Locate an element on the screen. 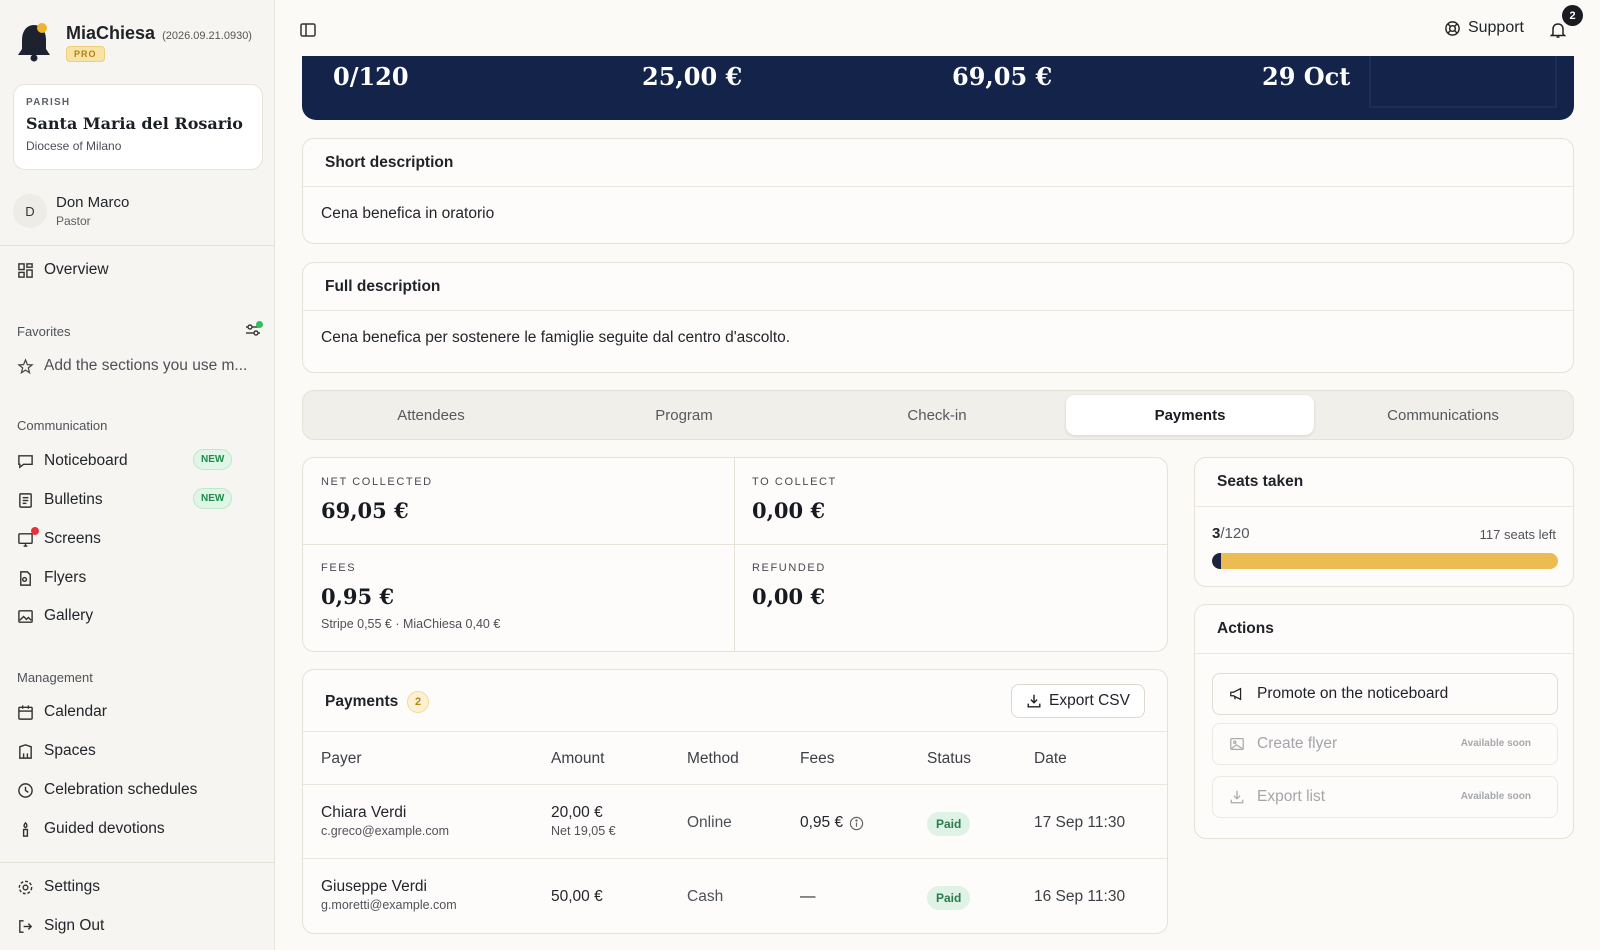 This screenshot has height=950, width=1600. sidebar-divider is located at coordinates (137, 245).